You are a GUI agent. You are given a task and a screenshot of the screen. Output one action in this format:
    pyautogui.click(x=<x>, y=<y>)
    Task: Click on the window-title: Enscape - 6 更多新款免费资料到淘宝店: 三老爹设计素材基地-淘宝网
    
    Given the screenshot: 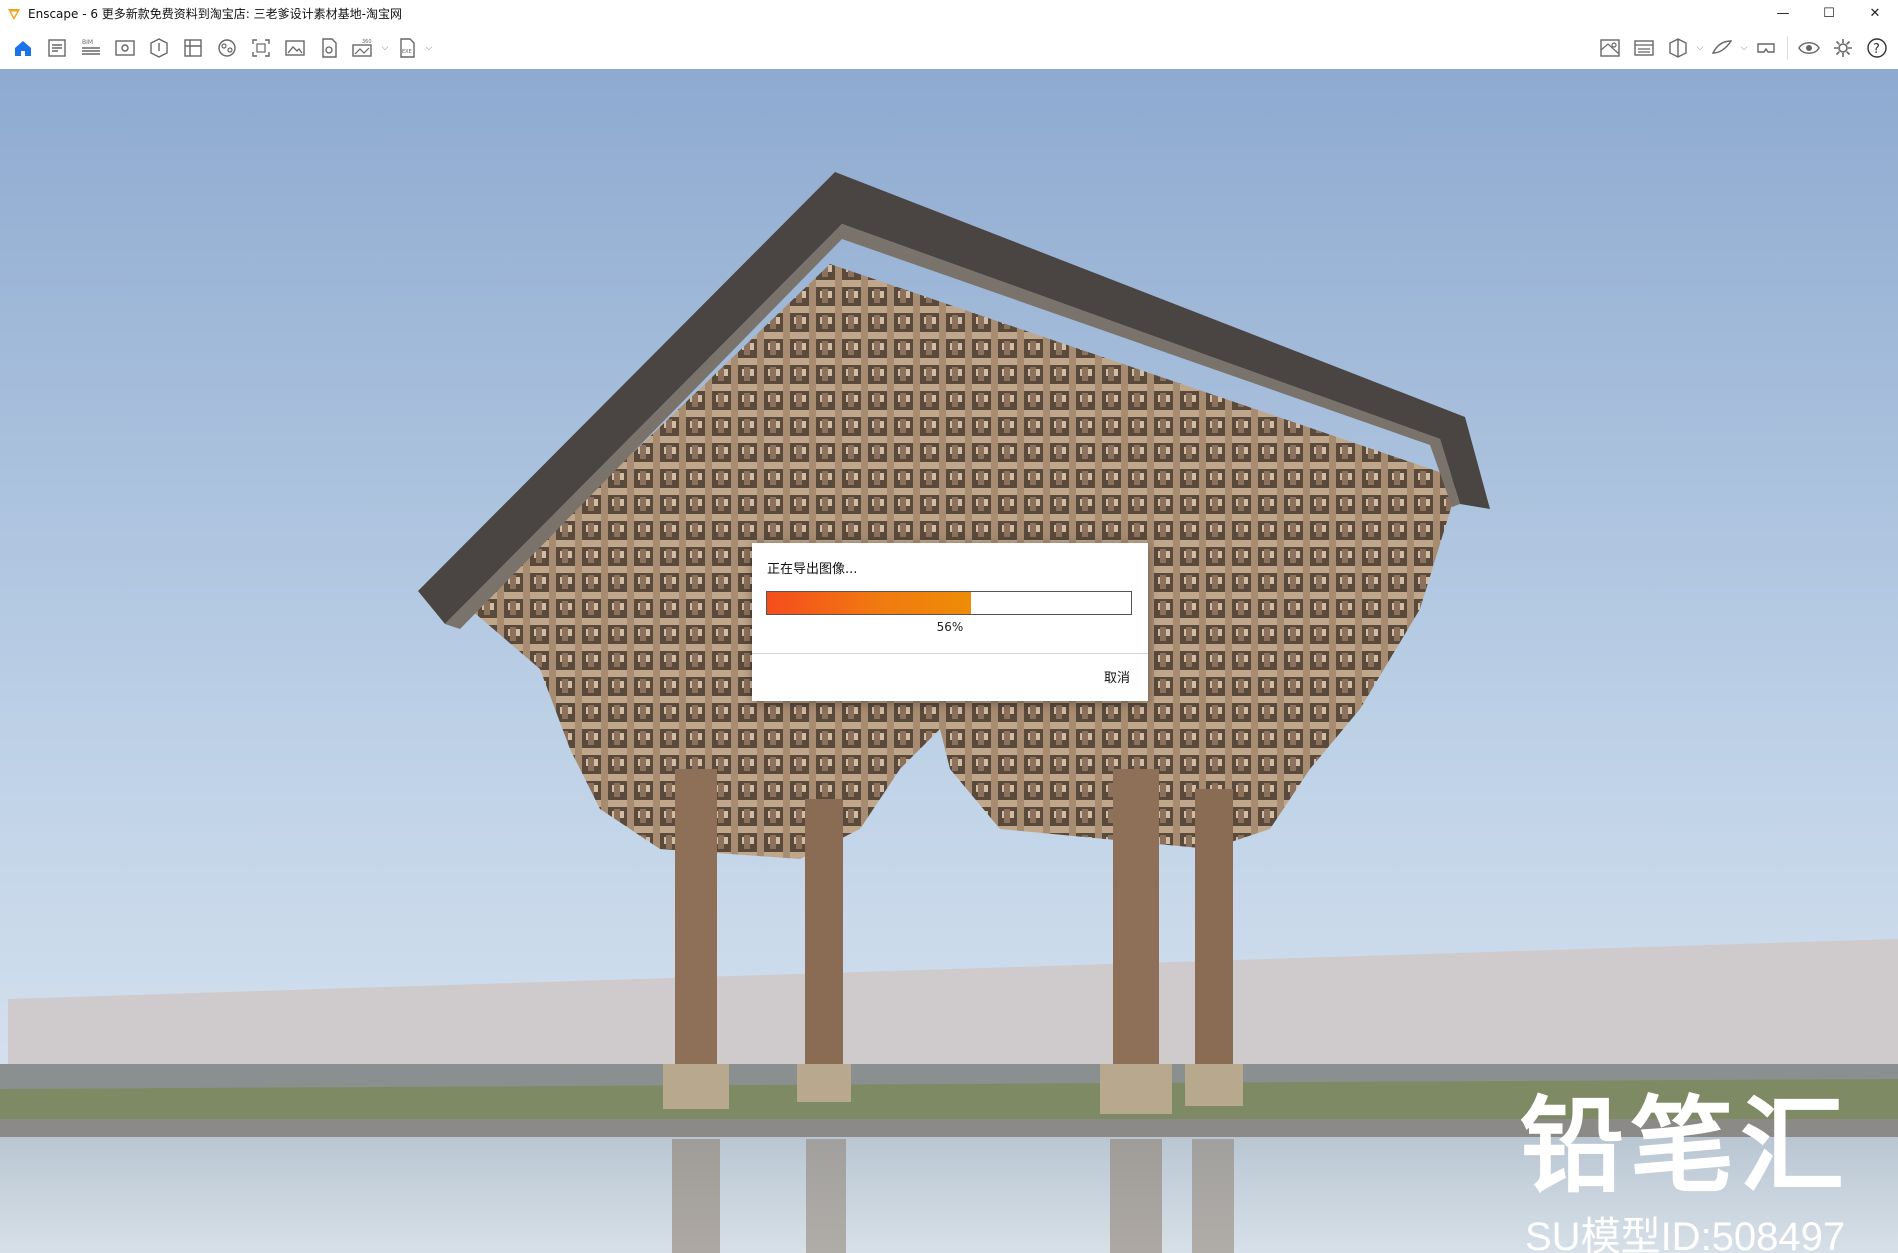 What is the action you would take?
    pyautogui.click(x=215, y=14)
    